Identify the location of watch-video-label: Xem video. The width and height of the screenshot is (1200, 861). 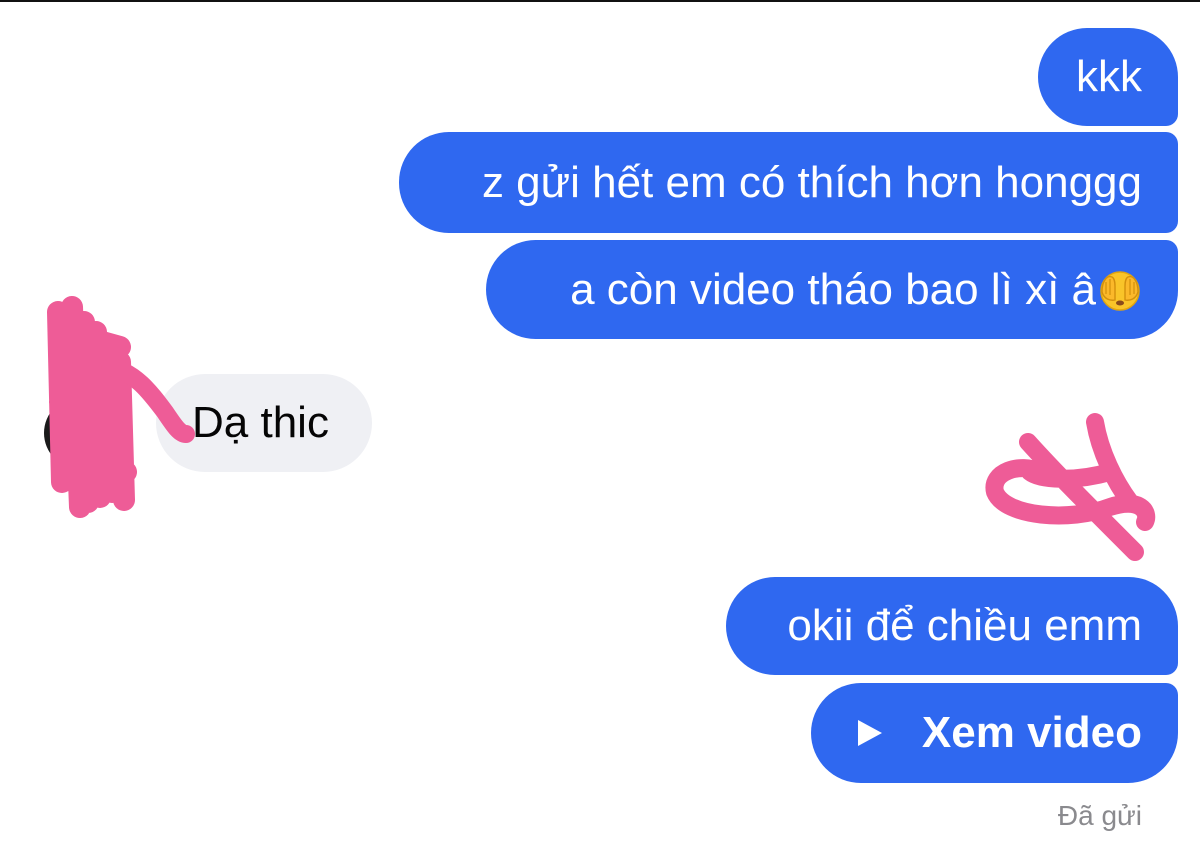
(1031, 732).